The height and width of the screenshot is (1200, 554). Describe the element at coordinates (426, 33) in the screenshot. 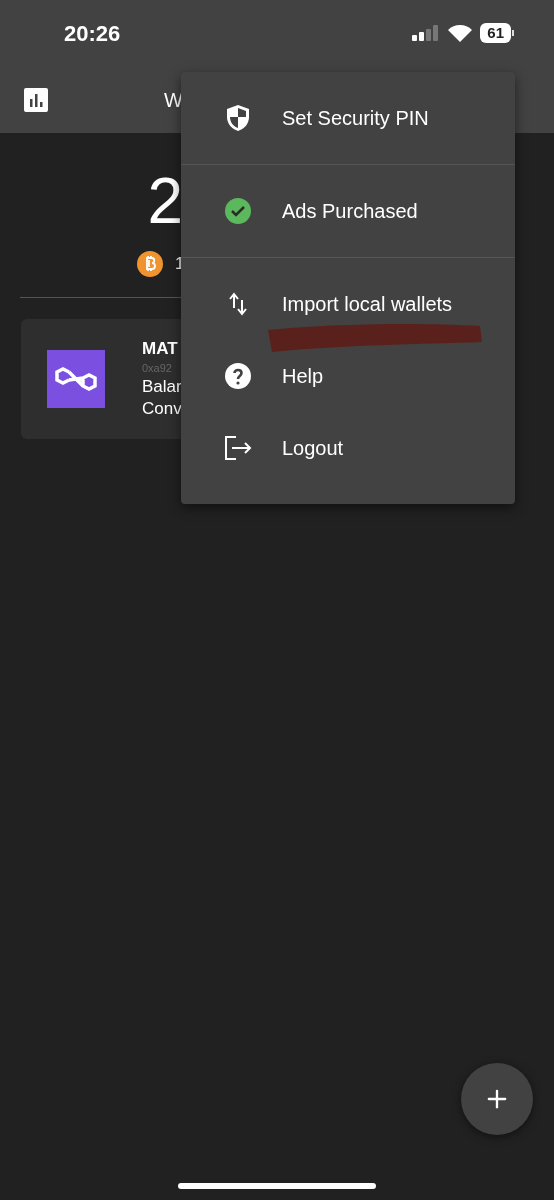

I see `signal-icon` at that location.